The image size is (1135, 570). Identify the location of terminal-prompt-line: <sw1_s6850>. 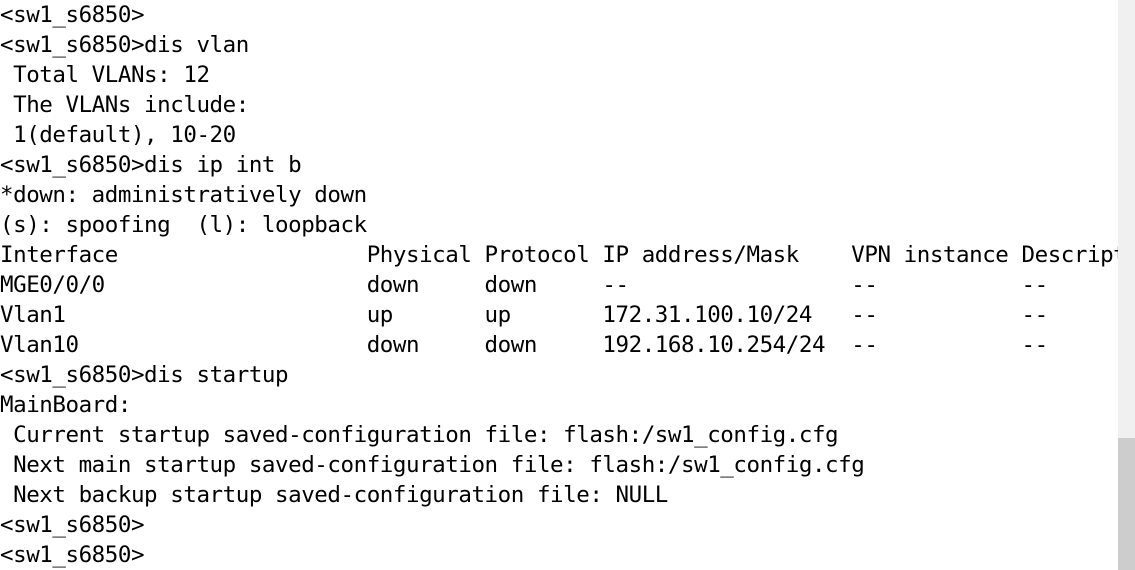
(72, 555).